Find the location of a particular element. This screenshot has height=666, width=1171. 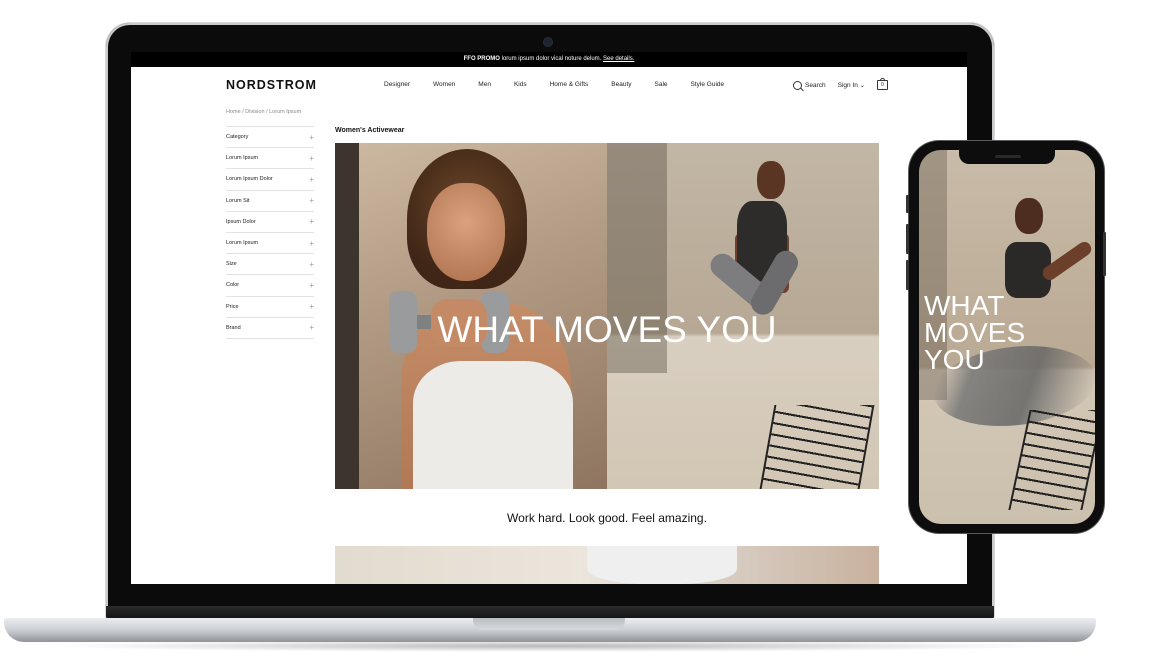

filter-brand: Brand + is located at coordinates (270, 328).